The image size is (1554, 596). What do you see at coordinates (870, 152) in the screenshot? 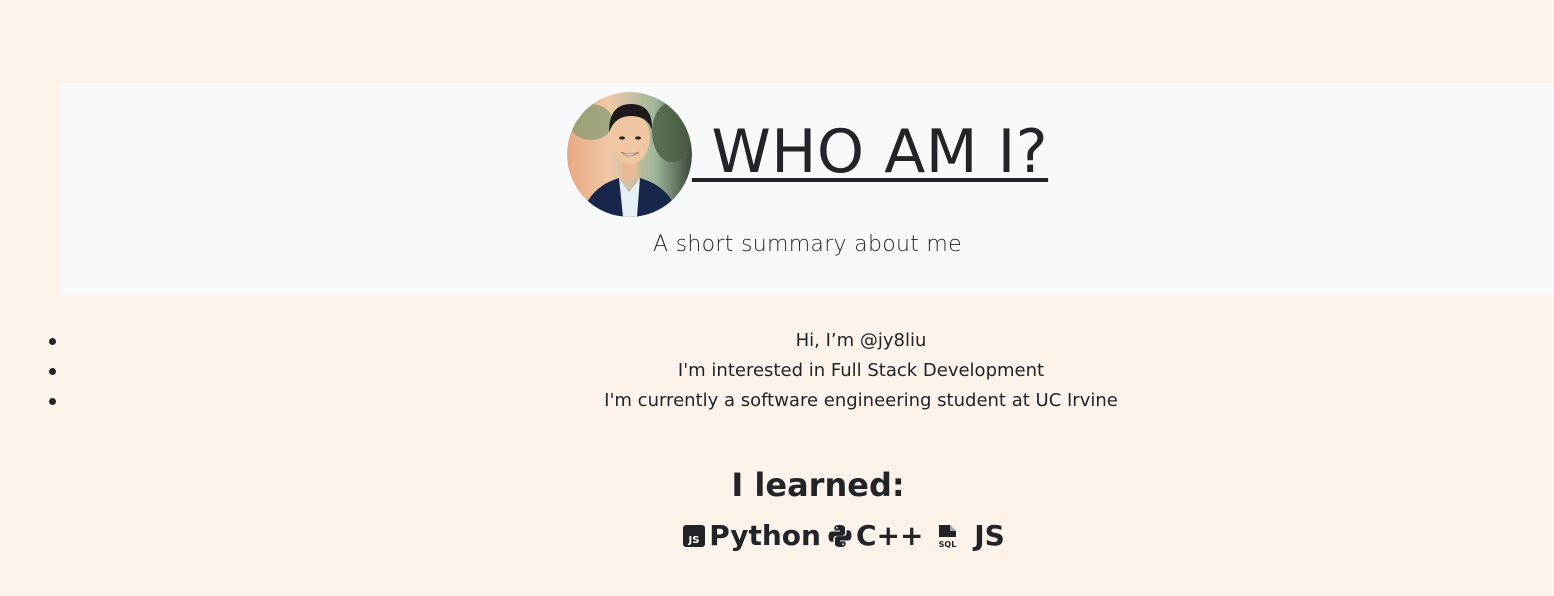
I see `page-title-link: WHO AM I?` at bounding box center [870, 152].